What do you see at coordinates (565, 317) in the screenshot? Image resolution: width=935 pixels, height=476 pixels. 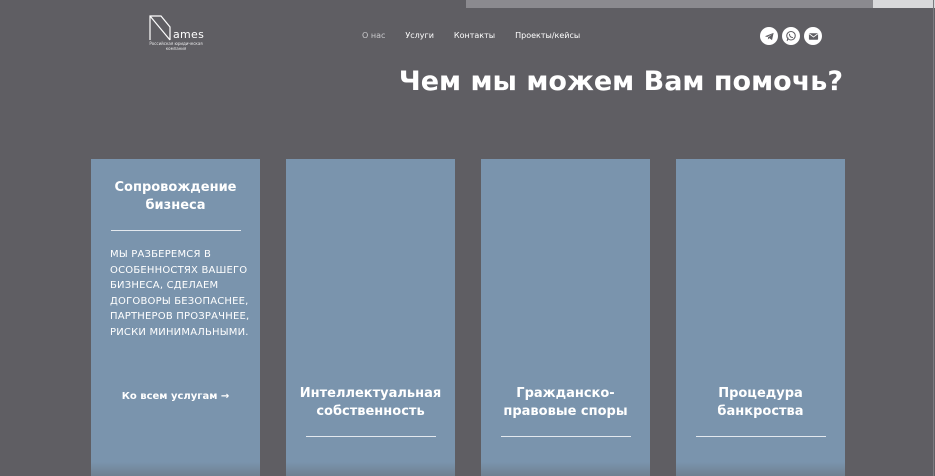 I see `service-card-civil-disputes: Гражданско-правовые споры` at bounding box center [565, 317].